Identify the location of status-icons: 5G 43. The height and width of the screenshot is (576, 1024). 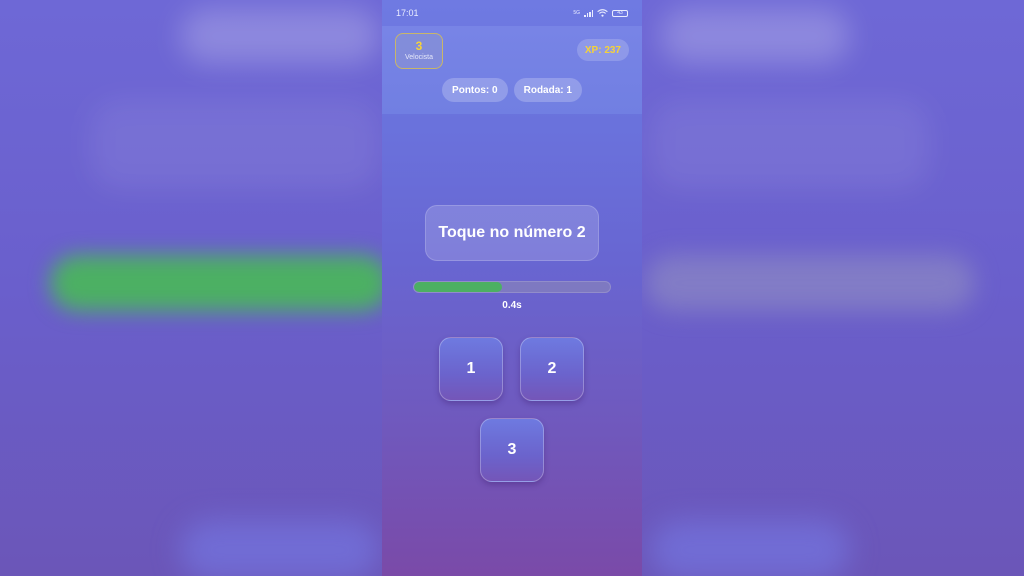
(600, 13).